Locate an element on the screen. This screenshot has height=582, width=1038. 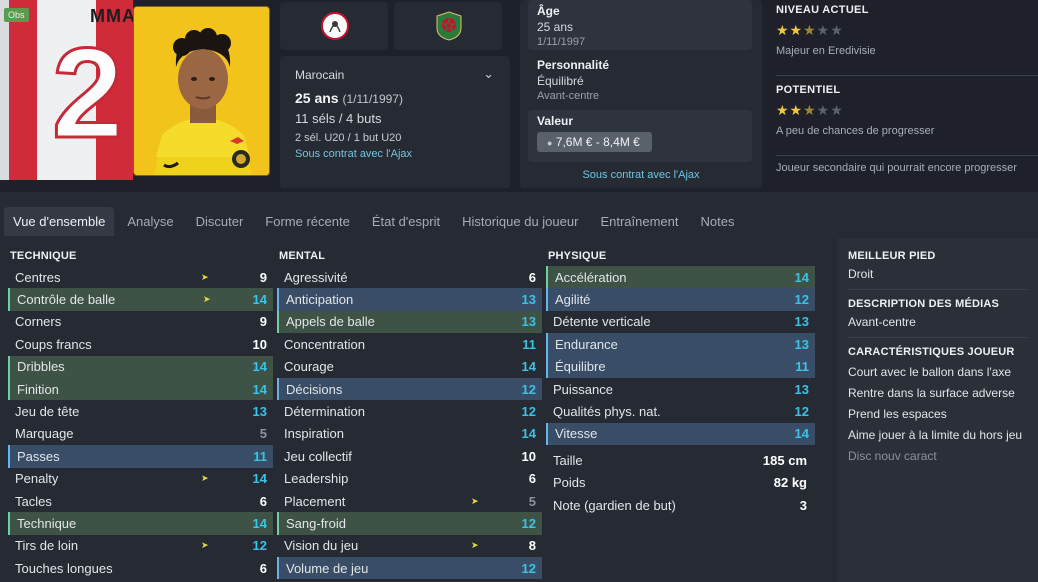
attr-row: Agilité 12 is located at coordinates (680, 299).